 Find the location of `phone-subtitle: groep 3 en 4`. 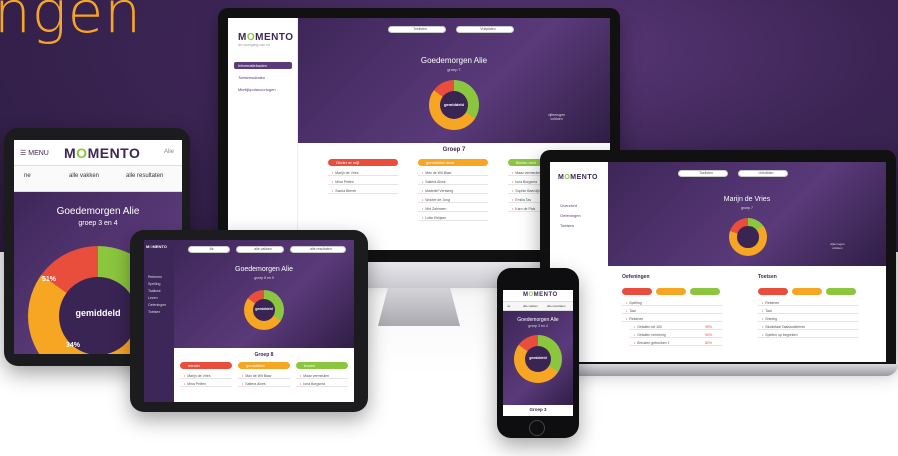

phone-subtitle: groep 3 en 4 is located at coordinates (538, 326).